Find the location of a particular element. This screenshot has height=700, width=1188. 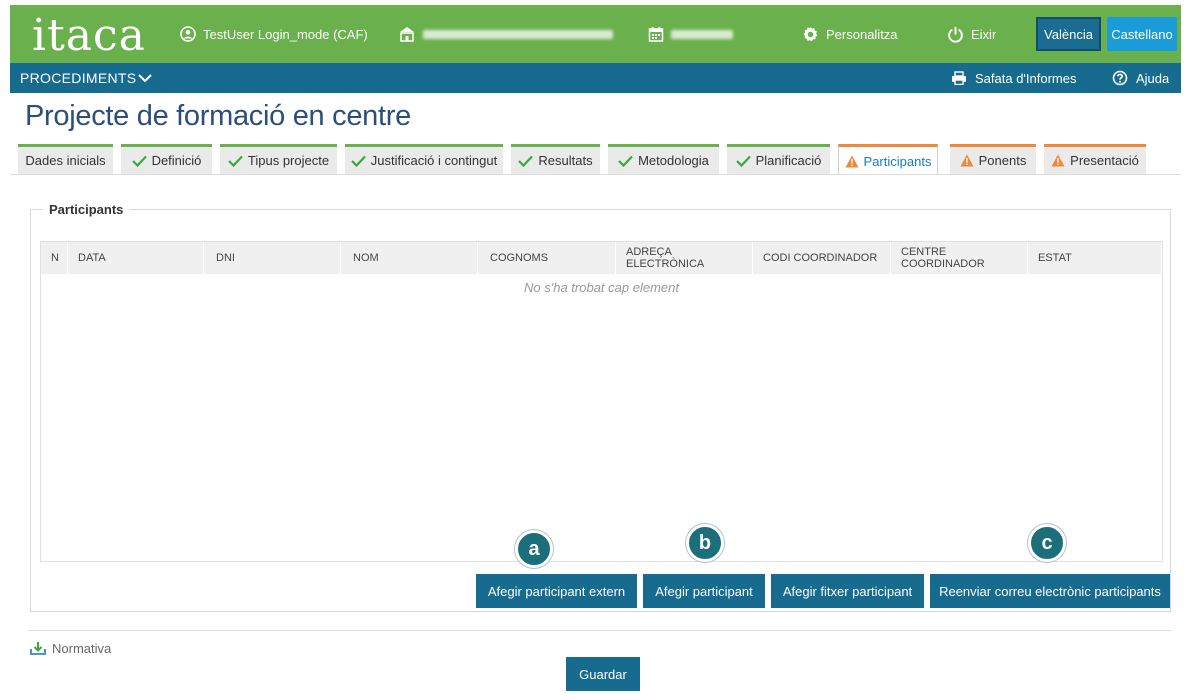

page-title: Projecte de formació en centre is located at coordinates (218, 116).